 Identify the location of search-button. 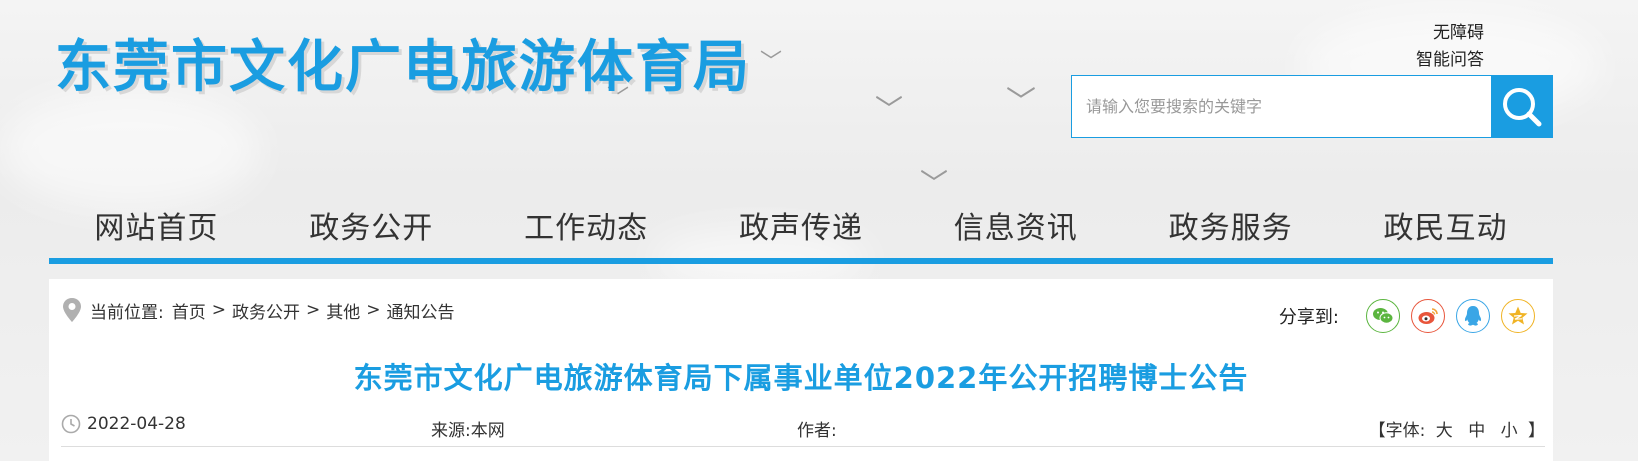
(1521, 106).